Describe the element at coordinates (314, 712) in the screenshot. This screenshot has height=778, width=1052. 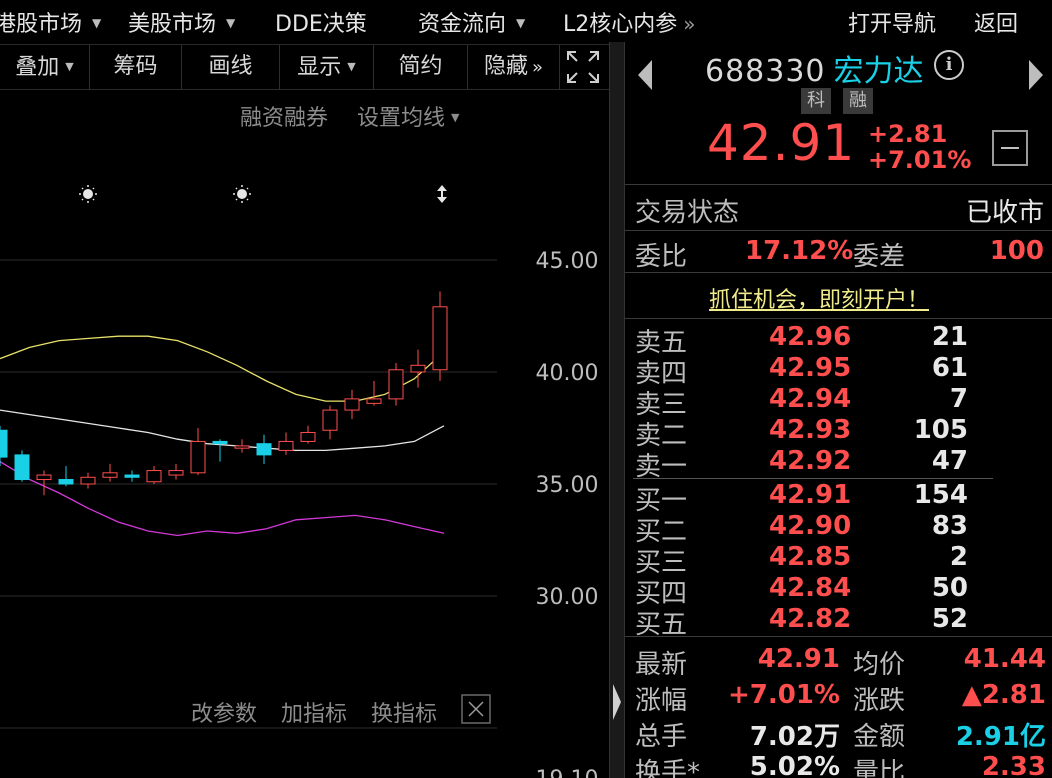
I see `add-indicator-button: 加指标` at that location.